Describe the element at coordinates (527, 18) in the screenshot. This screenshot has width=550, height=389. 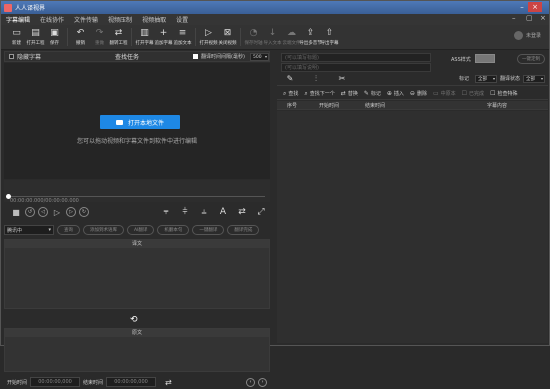
I see `window-maximize-icon: ▢` at that location.